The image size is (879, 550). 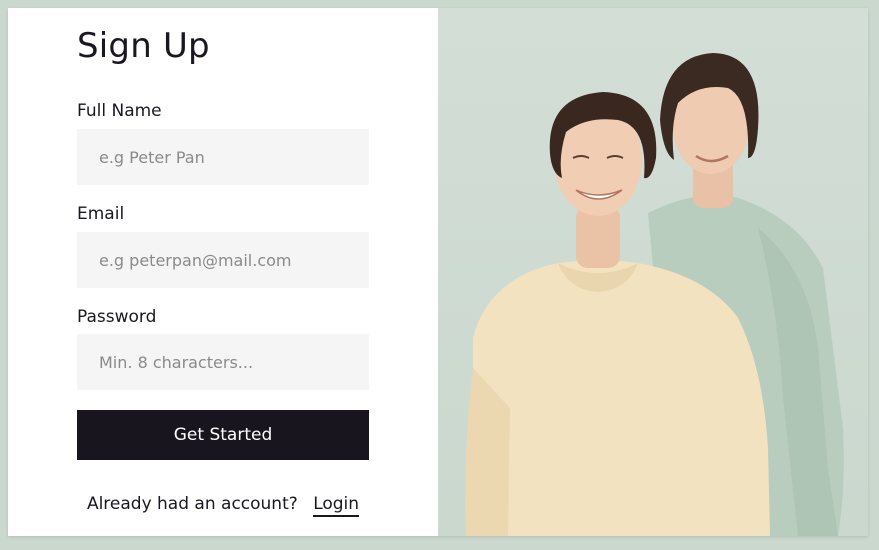 I want to click on email-label: Email, so click(x=101, y=214).